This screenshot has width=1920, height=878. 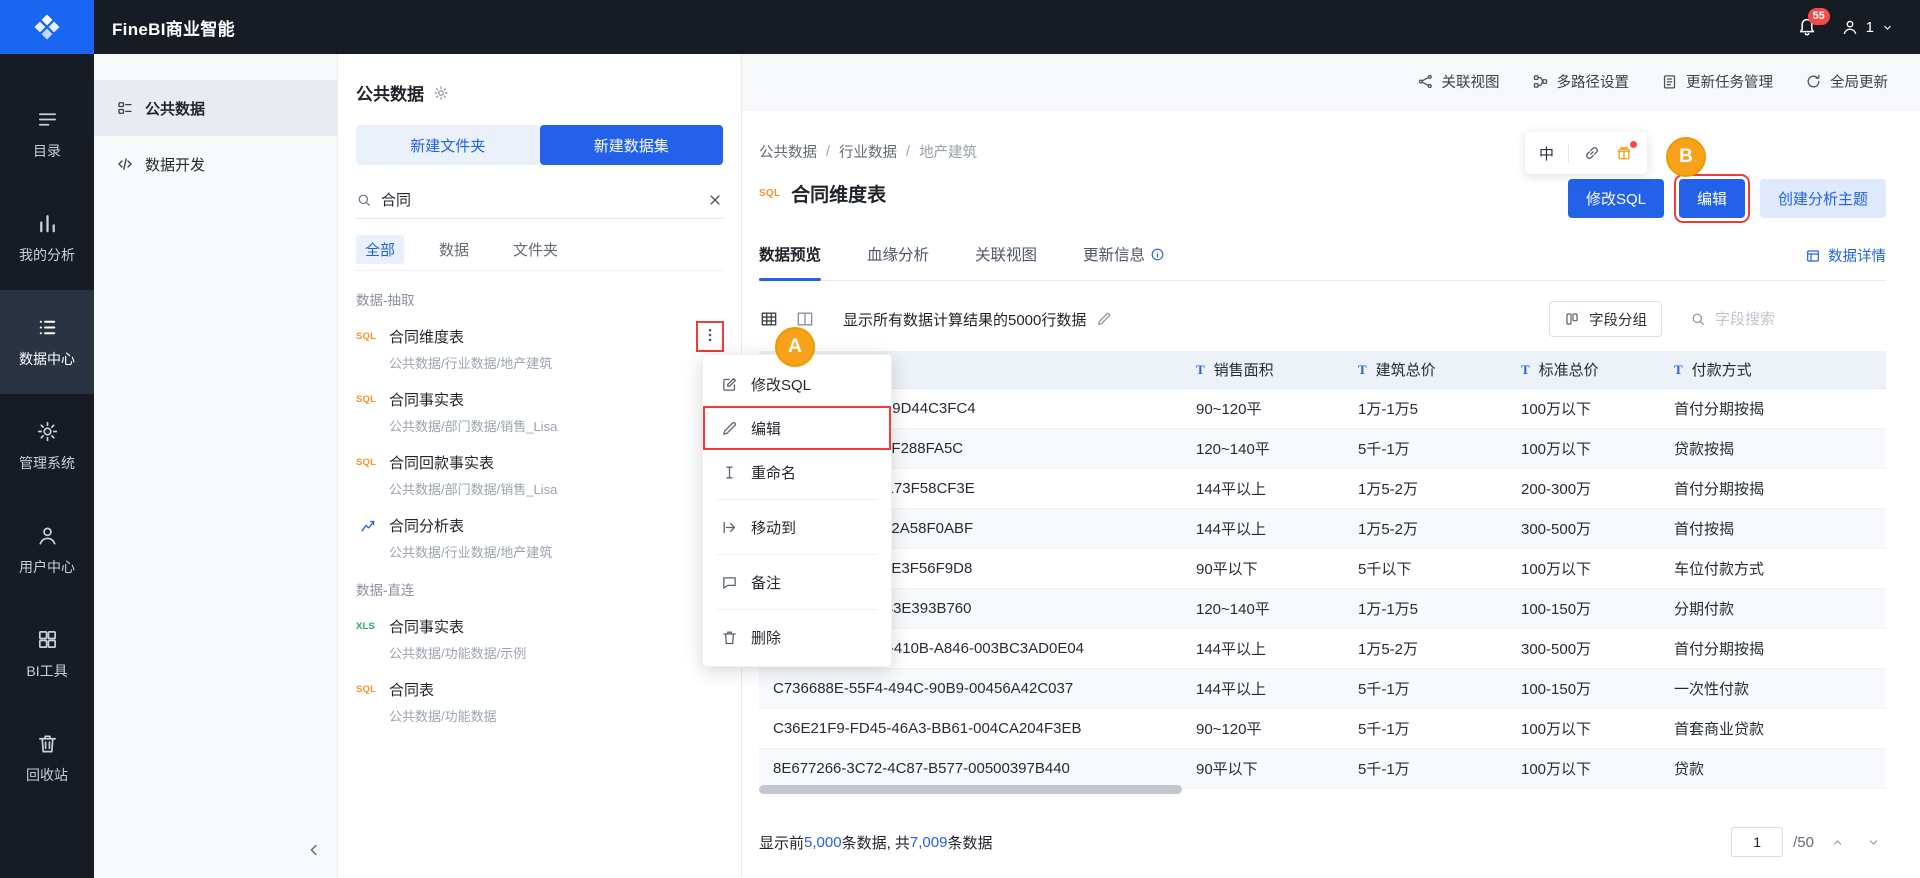 I want to click on multipath-icon, so click(x=1540, y=81).